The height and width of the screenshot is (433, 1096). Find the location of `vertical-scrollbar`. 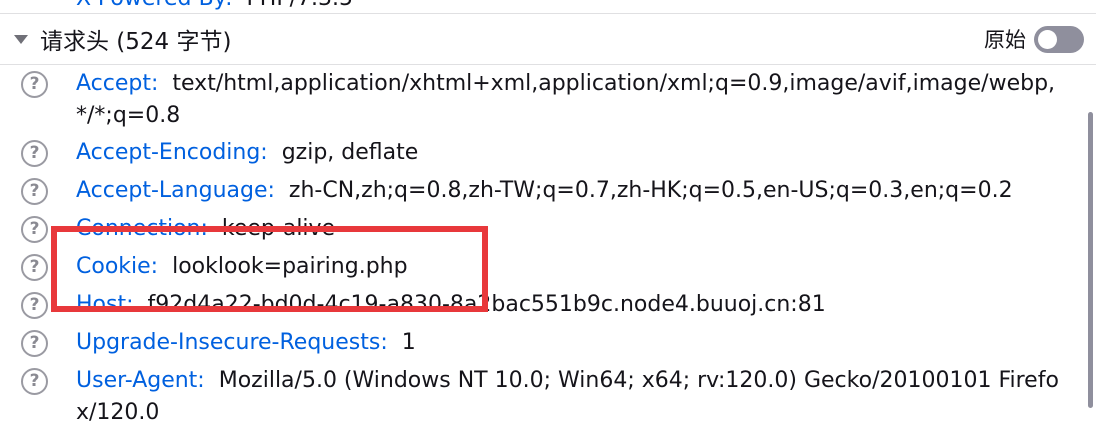

vertical-scrollbar is located at coordinates (1090, 260).